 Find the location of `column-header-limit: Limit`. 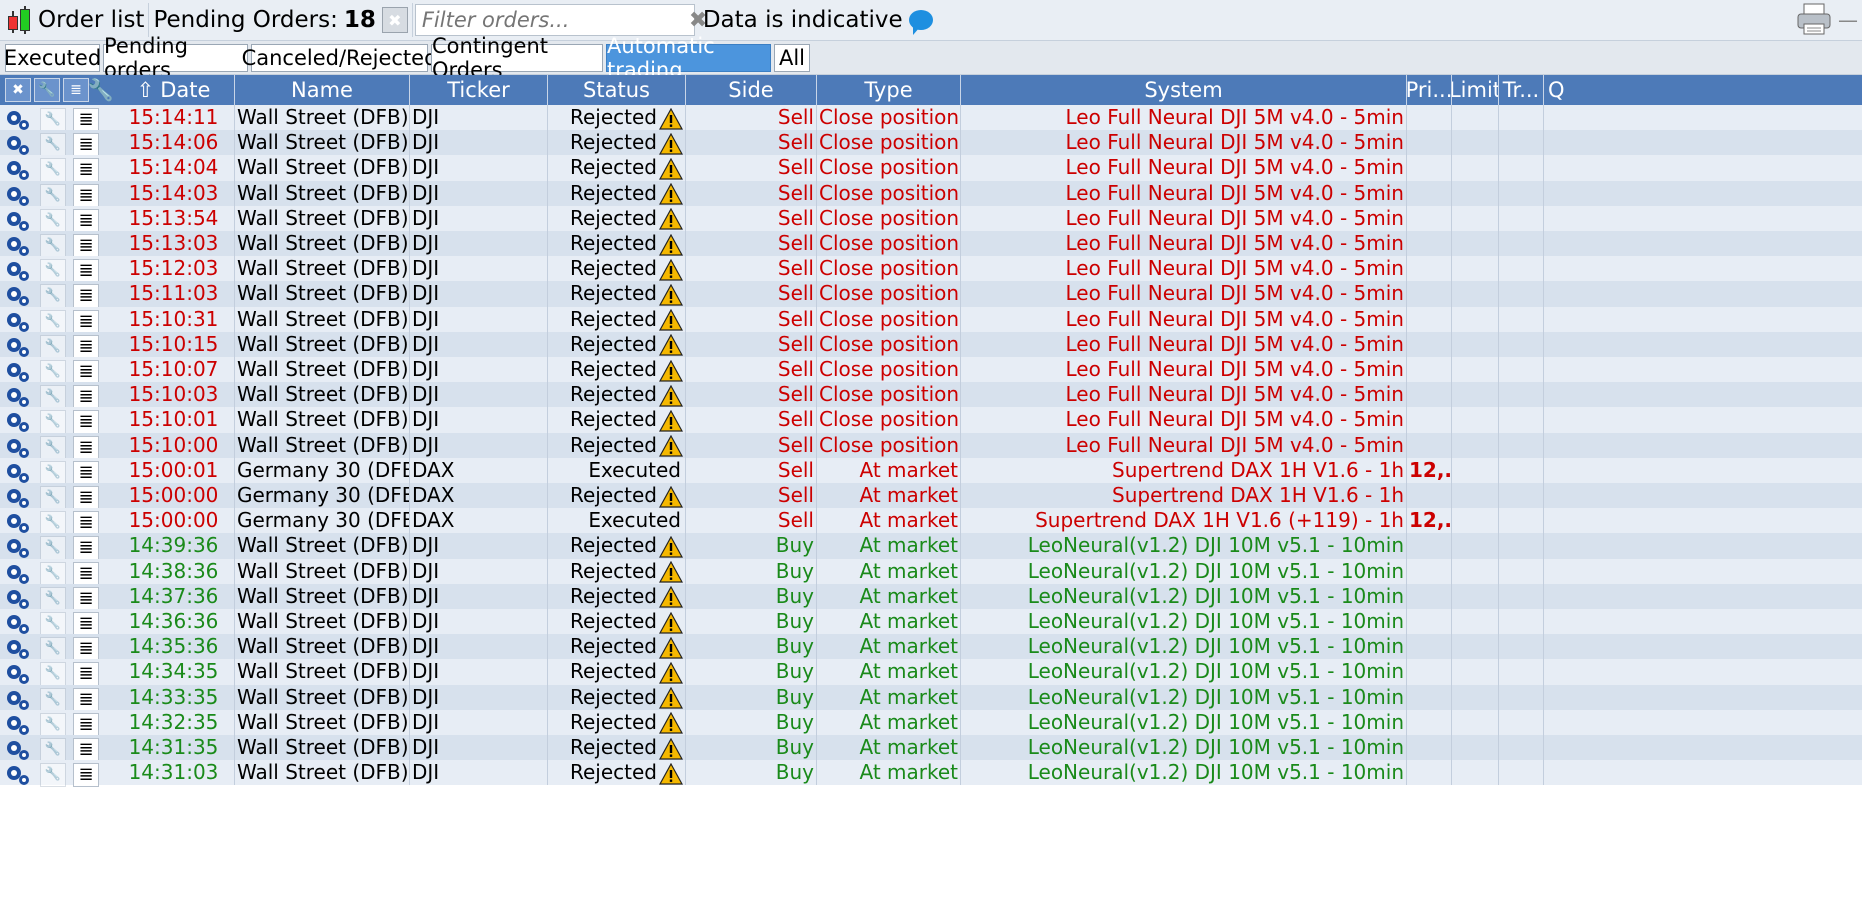

column-header-limit: Limit is located at coordinates (1475, 90).